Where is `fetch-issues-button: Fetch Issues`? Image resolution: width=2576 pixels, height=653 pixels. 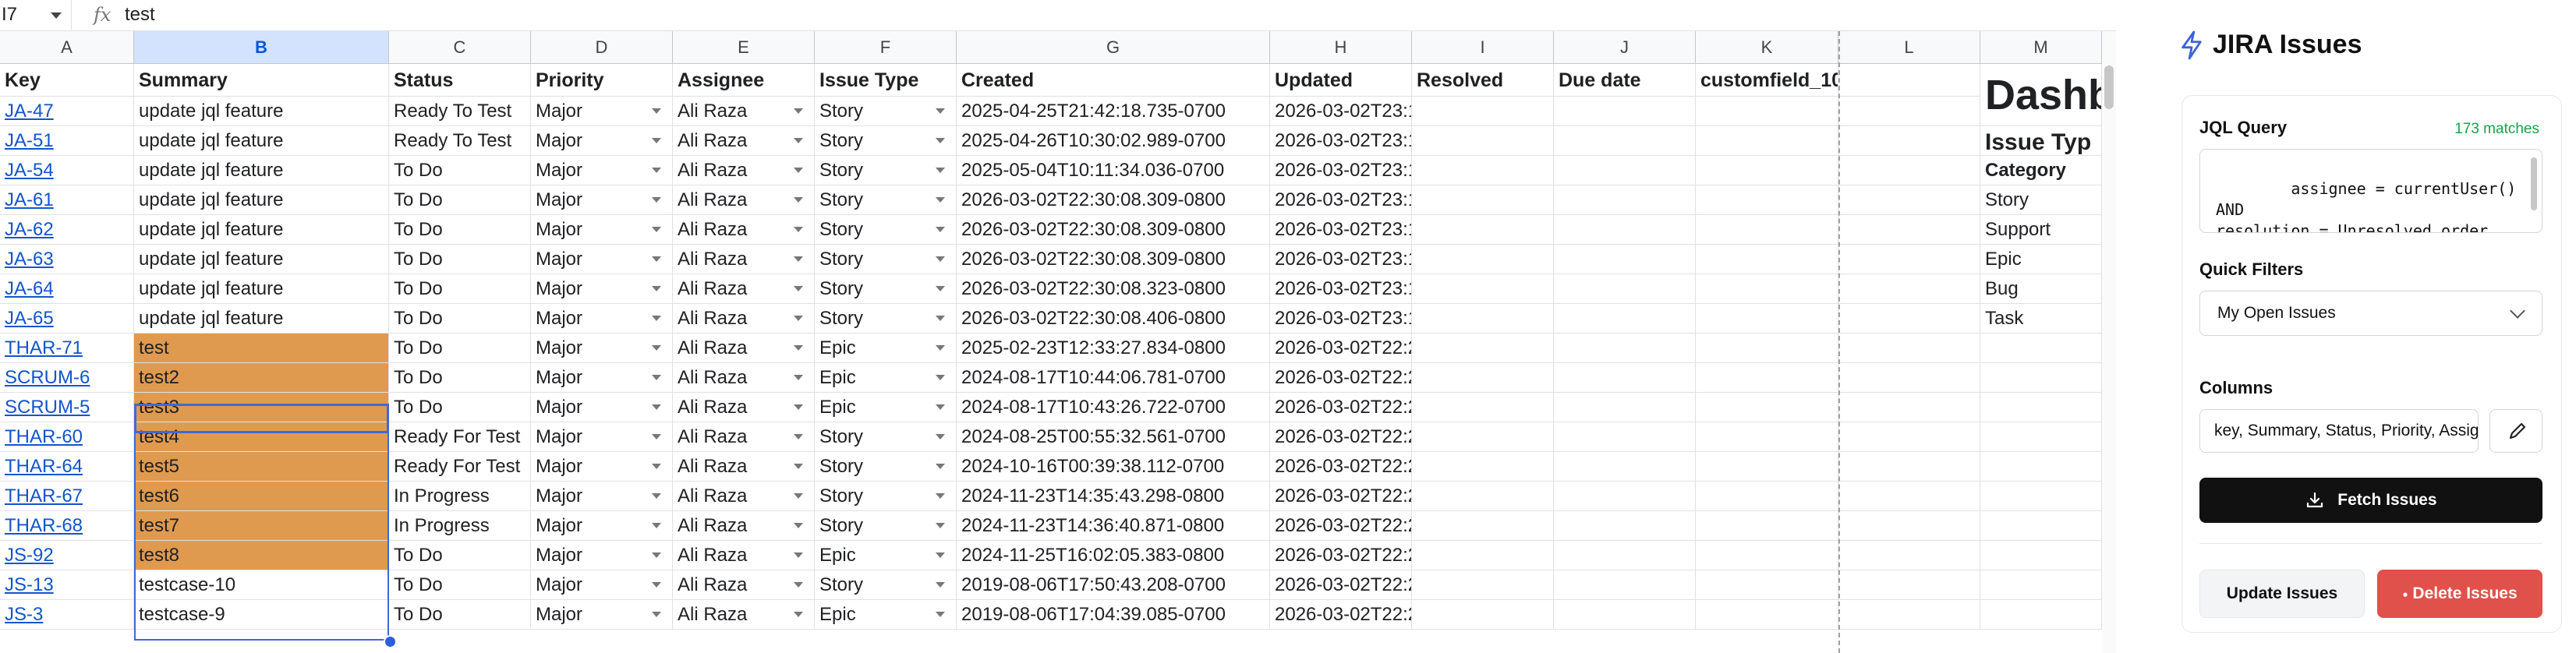 fetch-issues-button: Fetch Issues is located at coordinates (2370, 500).